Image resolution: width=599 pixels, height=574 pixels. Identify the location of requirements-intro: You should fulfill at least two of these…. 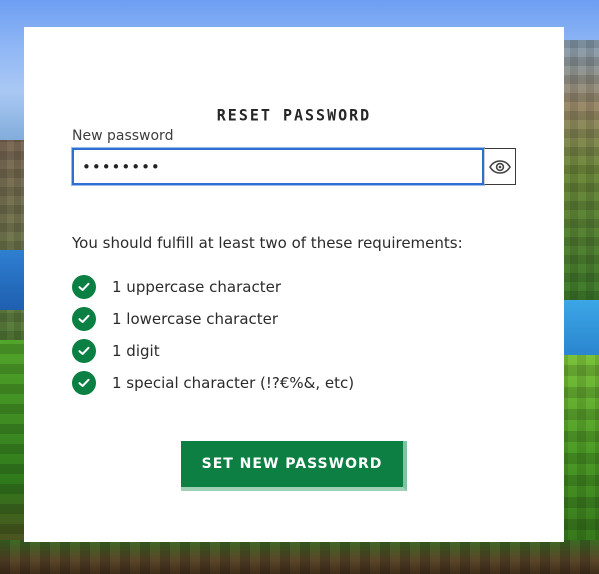
(267, 243).